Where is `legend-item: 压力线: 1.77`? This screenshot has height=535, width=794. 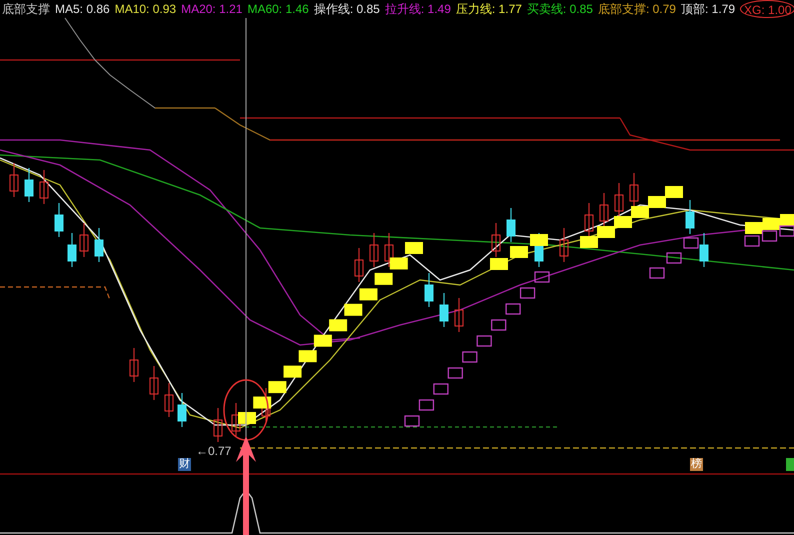
legend-item: 压力线: 1.77 is located at coordinates (489, 9).